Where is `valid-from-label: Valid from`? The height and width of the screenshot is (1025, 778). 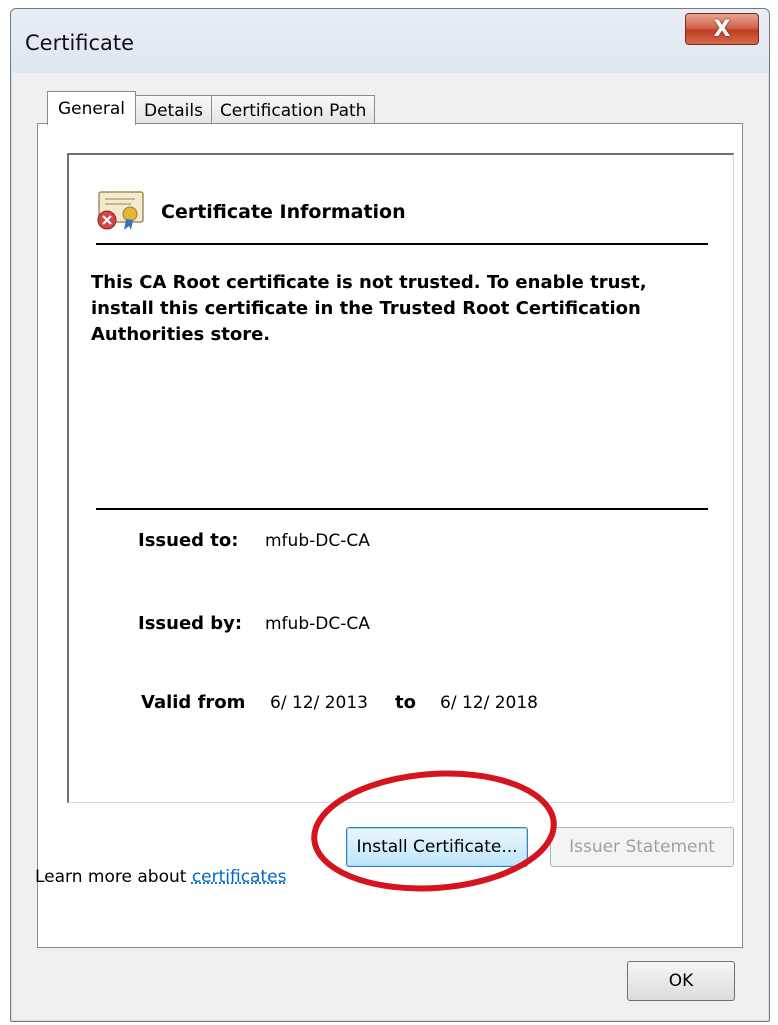 valid-from-label: Valid from is located at coordinates (193, 702).